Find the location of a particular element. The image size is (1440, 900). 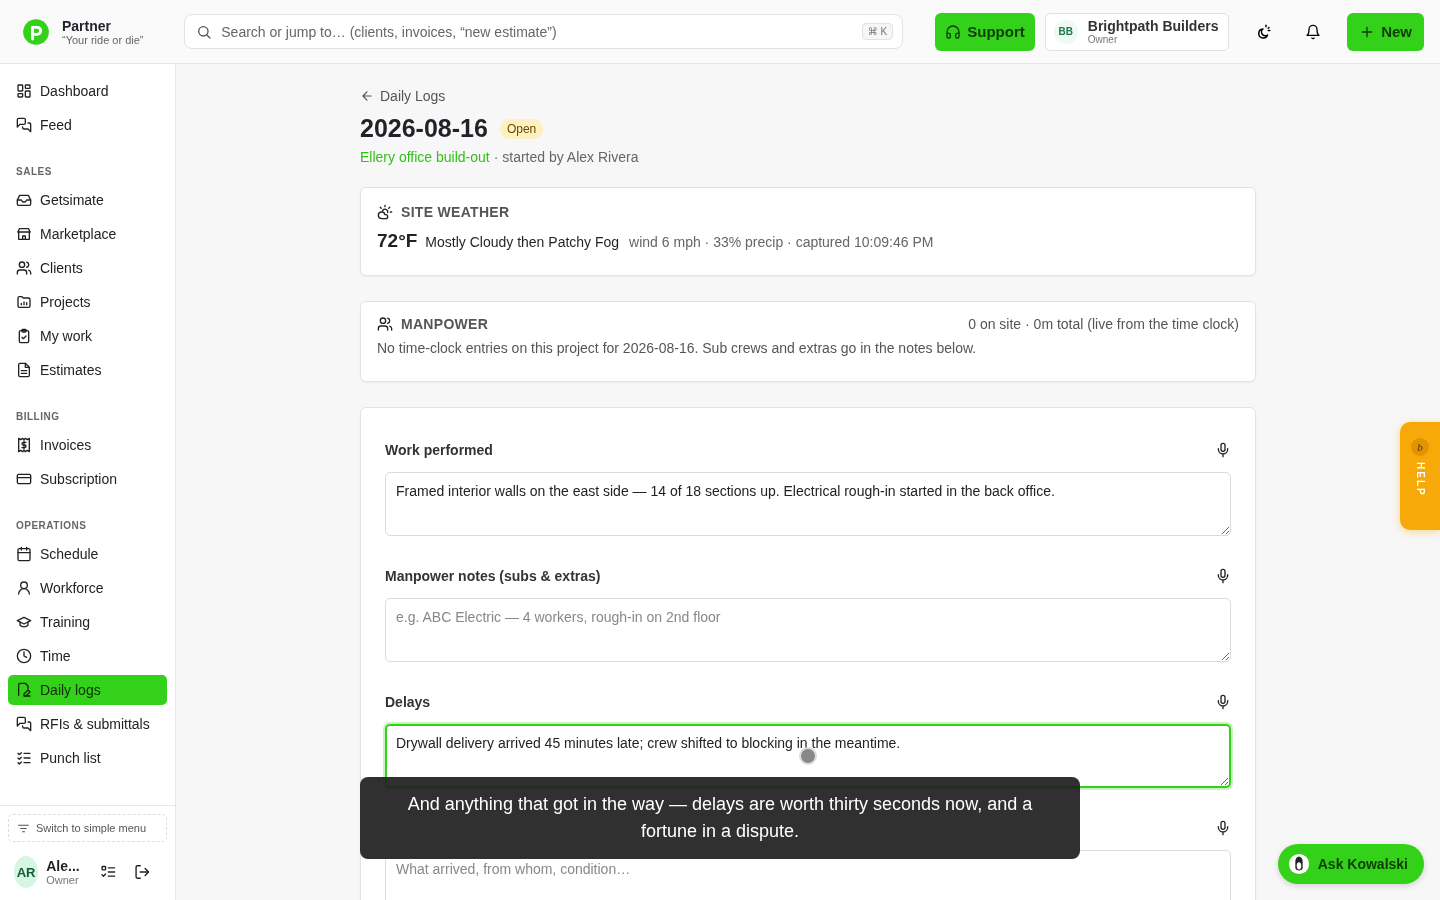

section-title: SITE WEATHER is located at coordinates (455, 212).